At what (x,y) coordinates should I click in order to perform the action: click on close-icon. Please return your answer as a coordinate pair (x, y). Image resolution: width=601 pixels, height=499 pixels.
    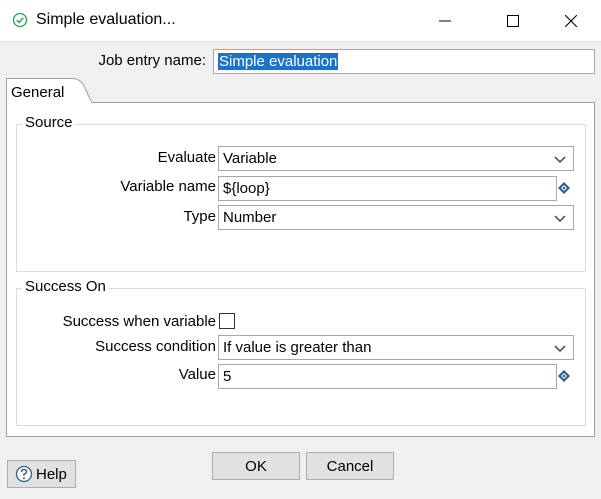
    Looking at the image, I should click on (571, 21).